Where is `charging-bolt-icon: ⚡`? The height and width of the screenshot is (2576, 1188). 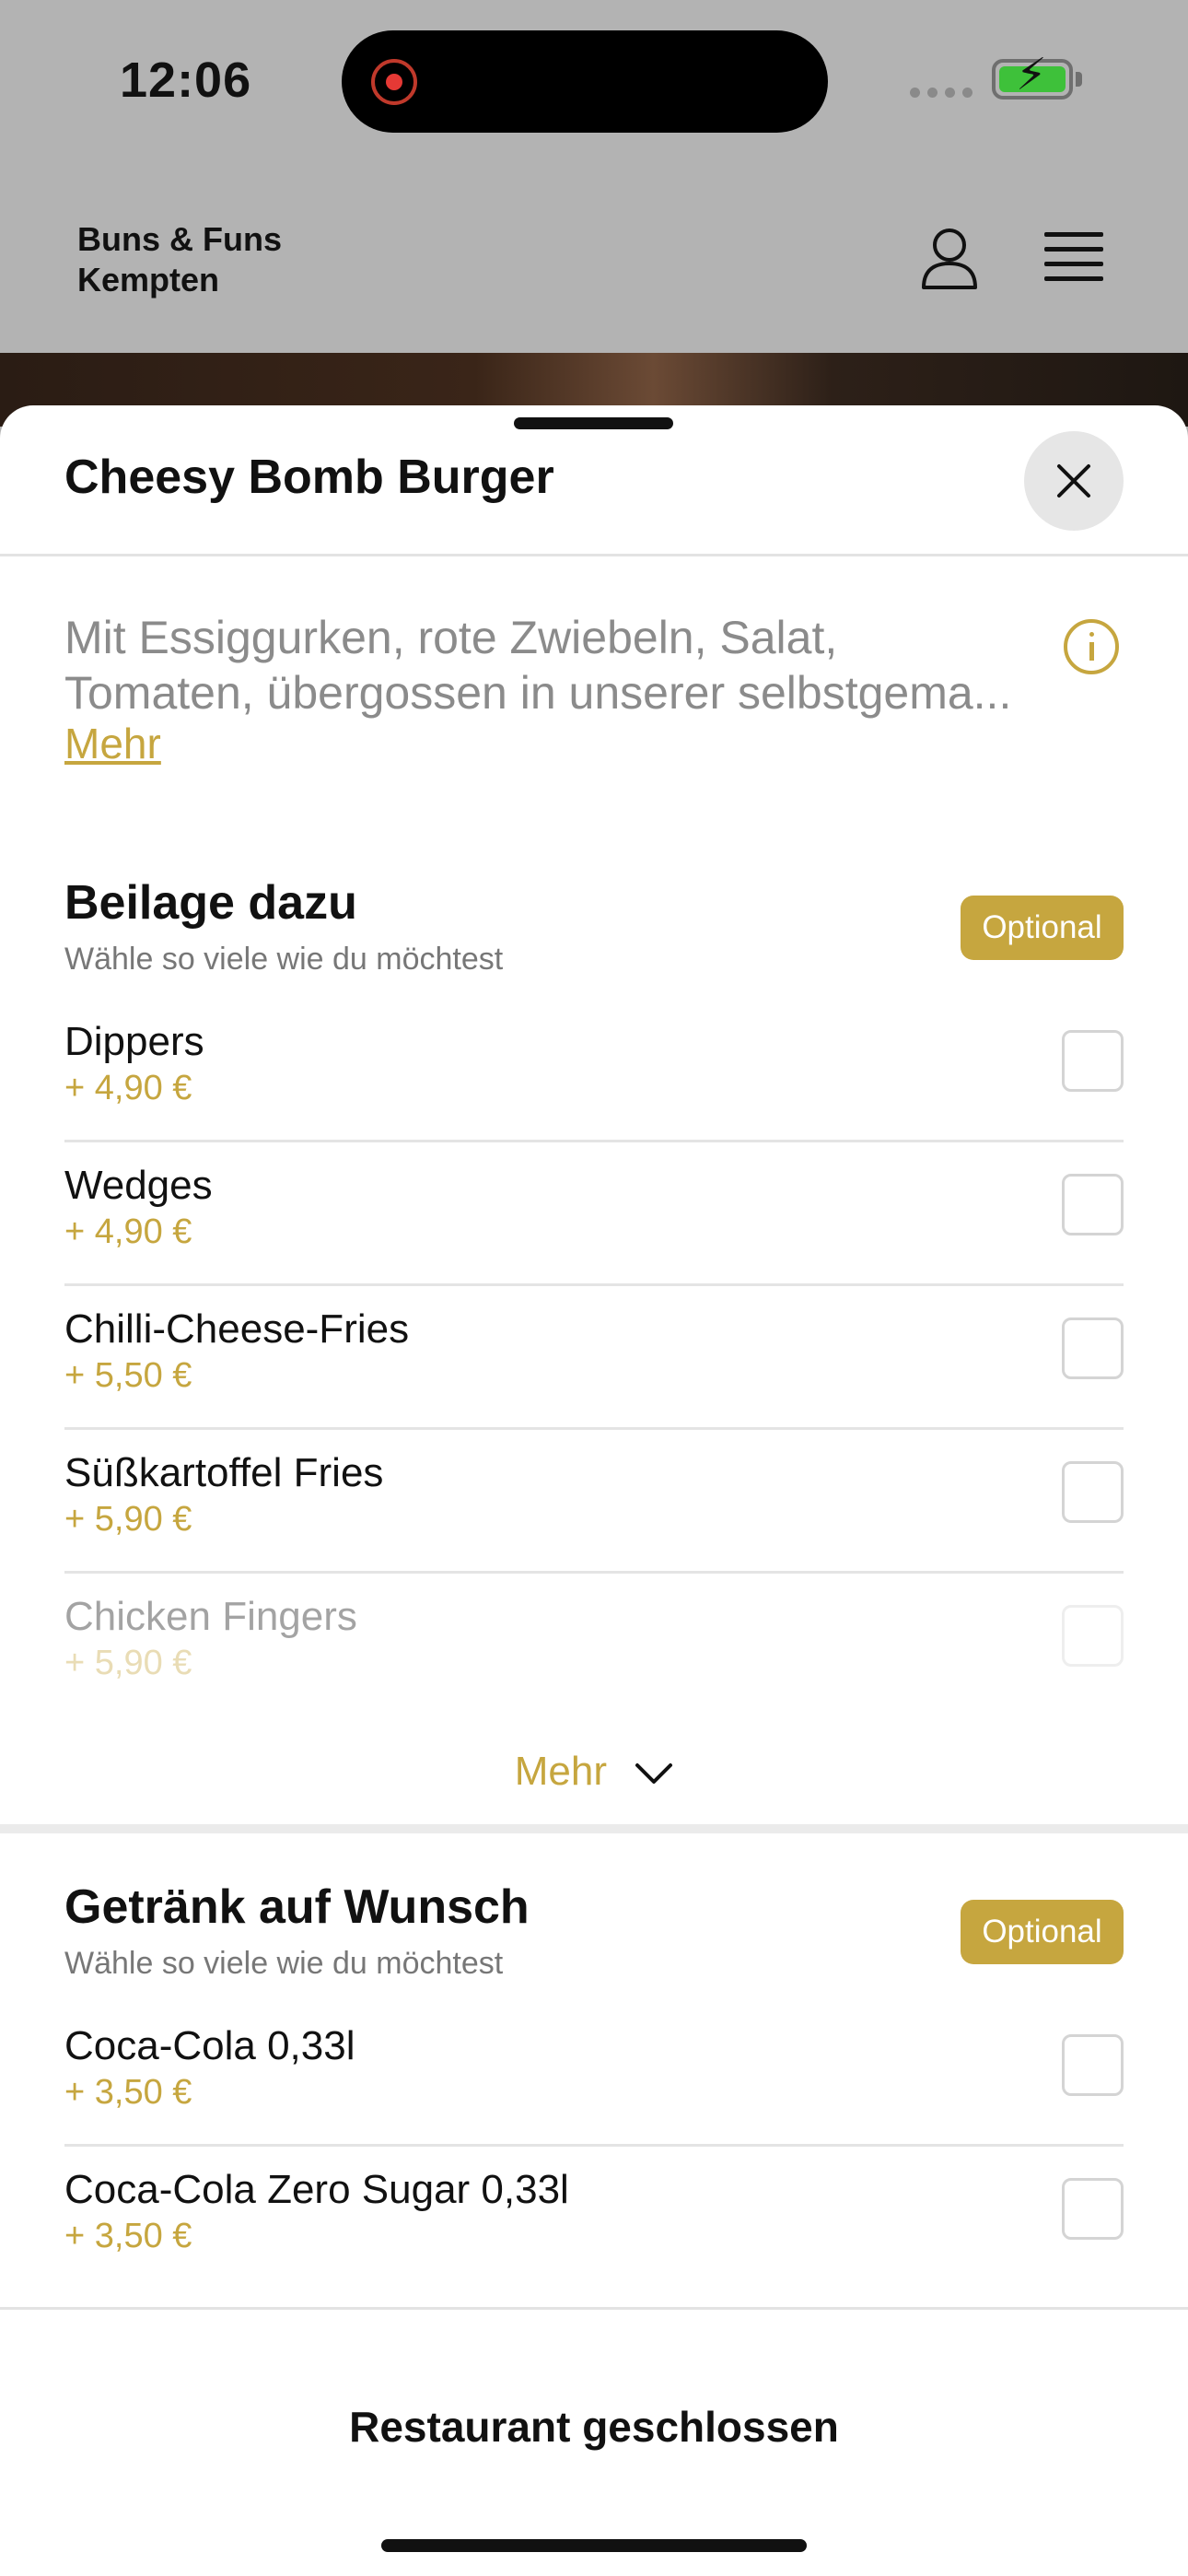 charging-bolt-icon: ⚡ is located at coordinates (1031, 75).